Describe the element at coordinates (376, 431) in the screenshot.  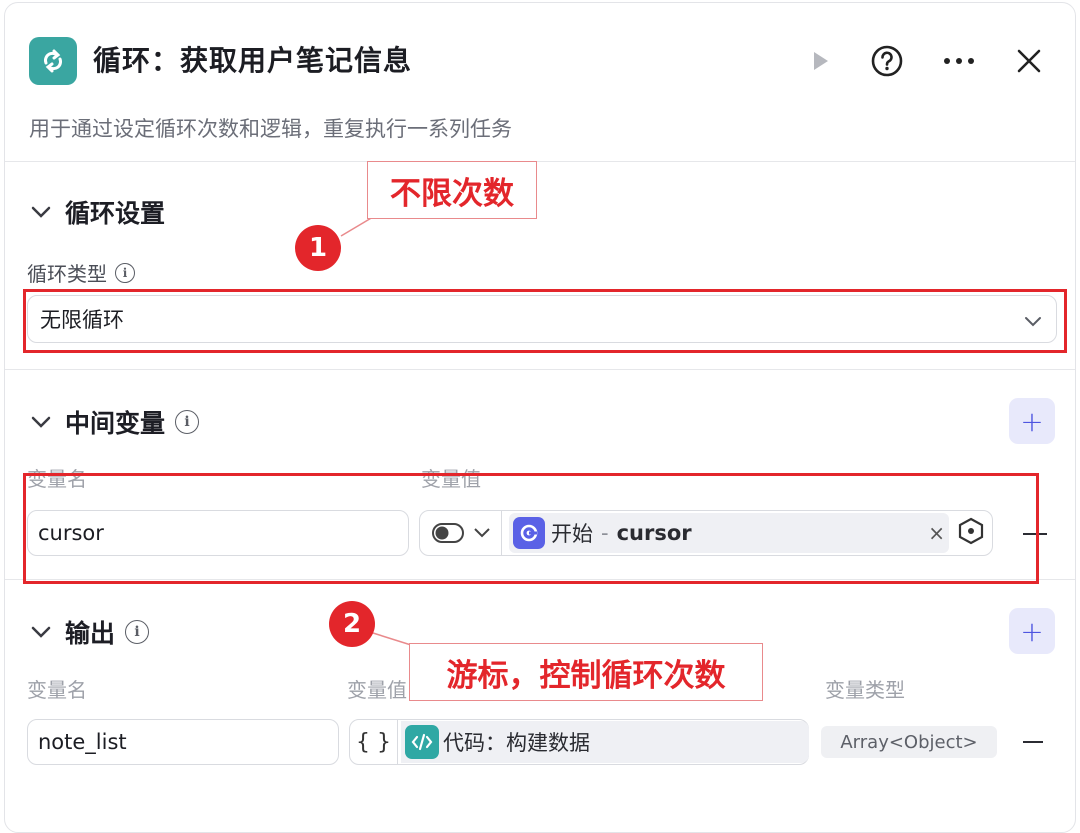
I see `annotation-lines` at that location.